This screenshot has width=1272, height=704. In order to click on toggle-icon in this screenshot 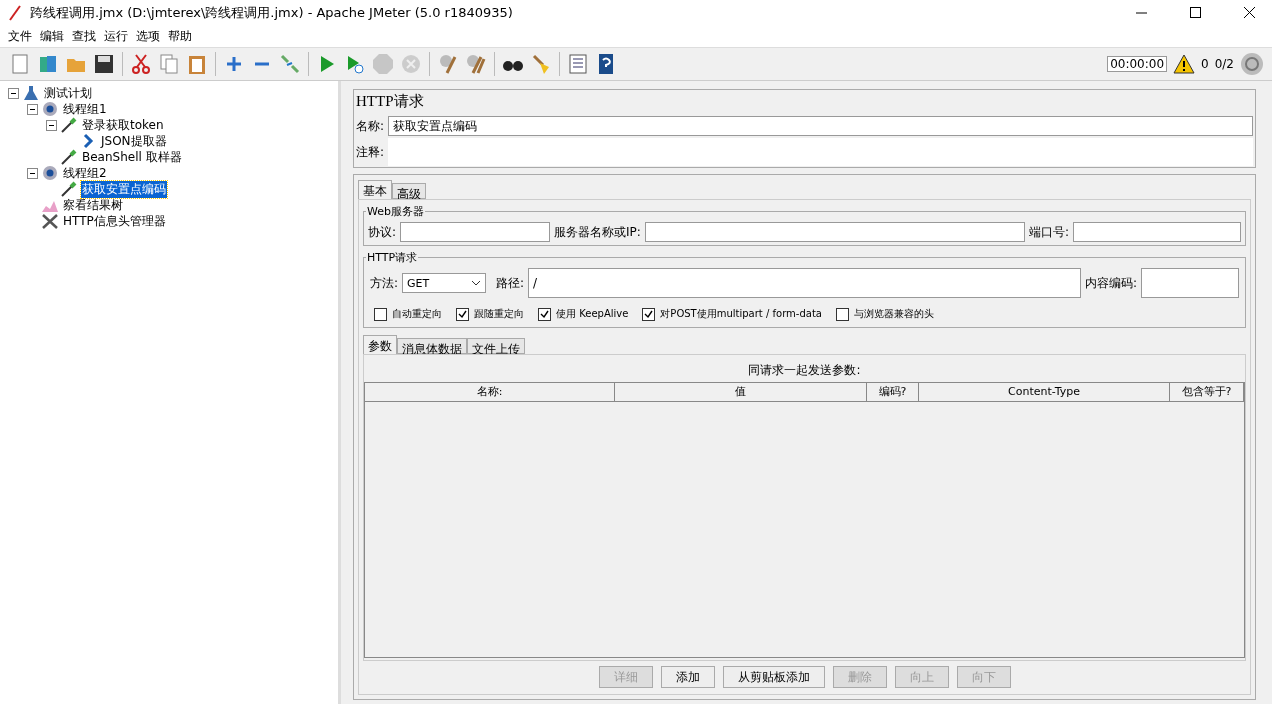, I will do `click(290, 64)`.